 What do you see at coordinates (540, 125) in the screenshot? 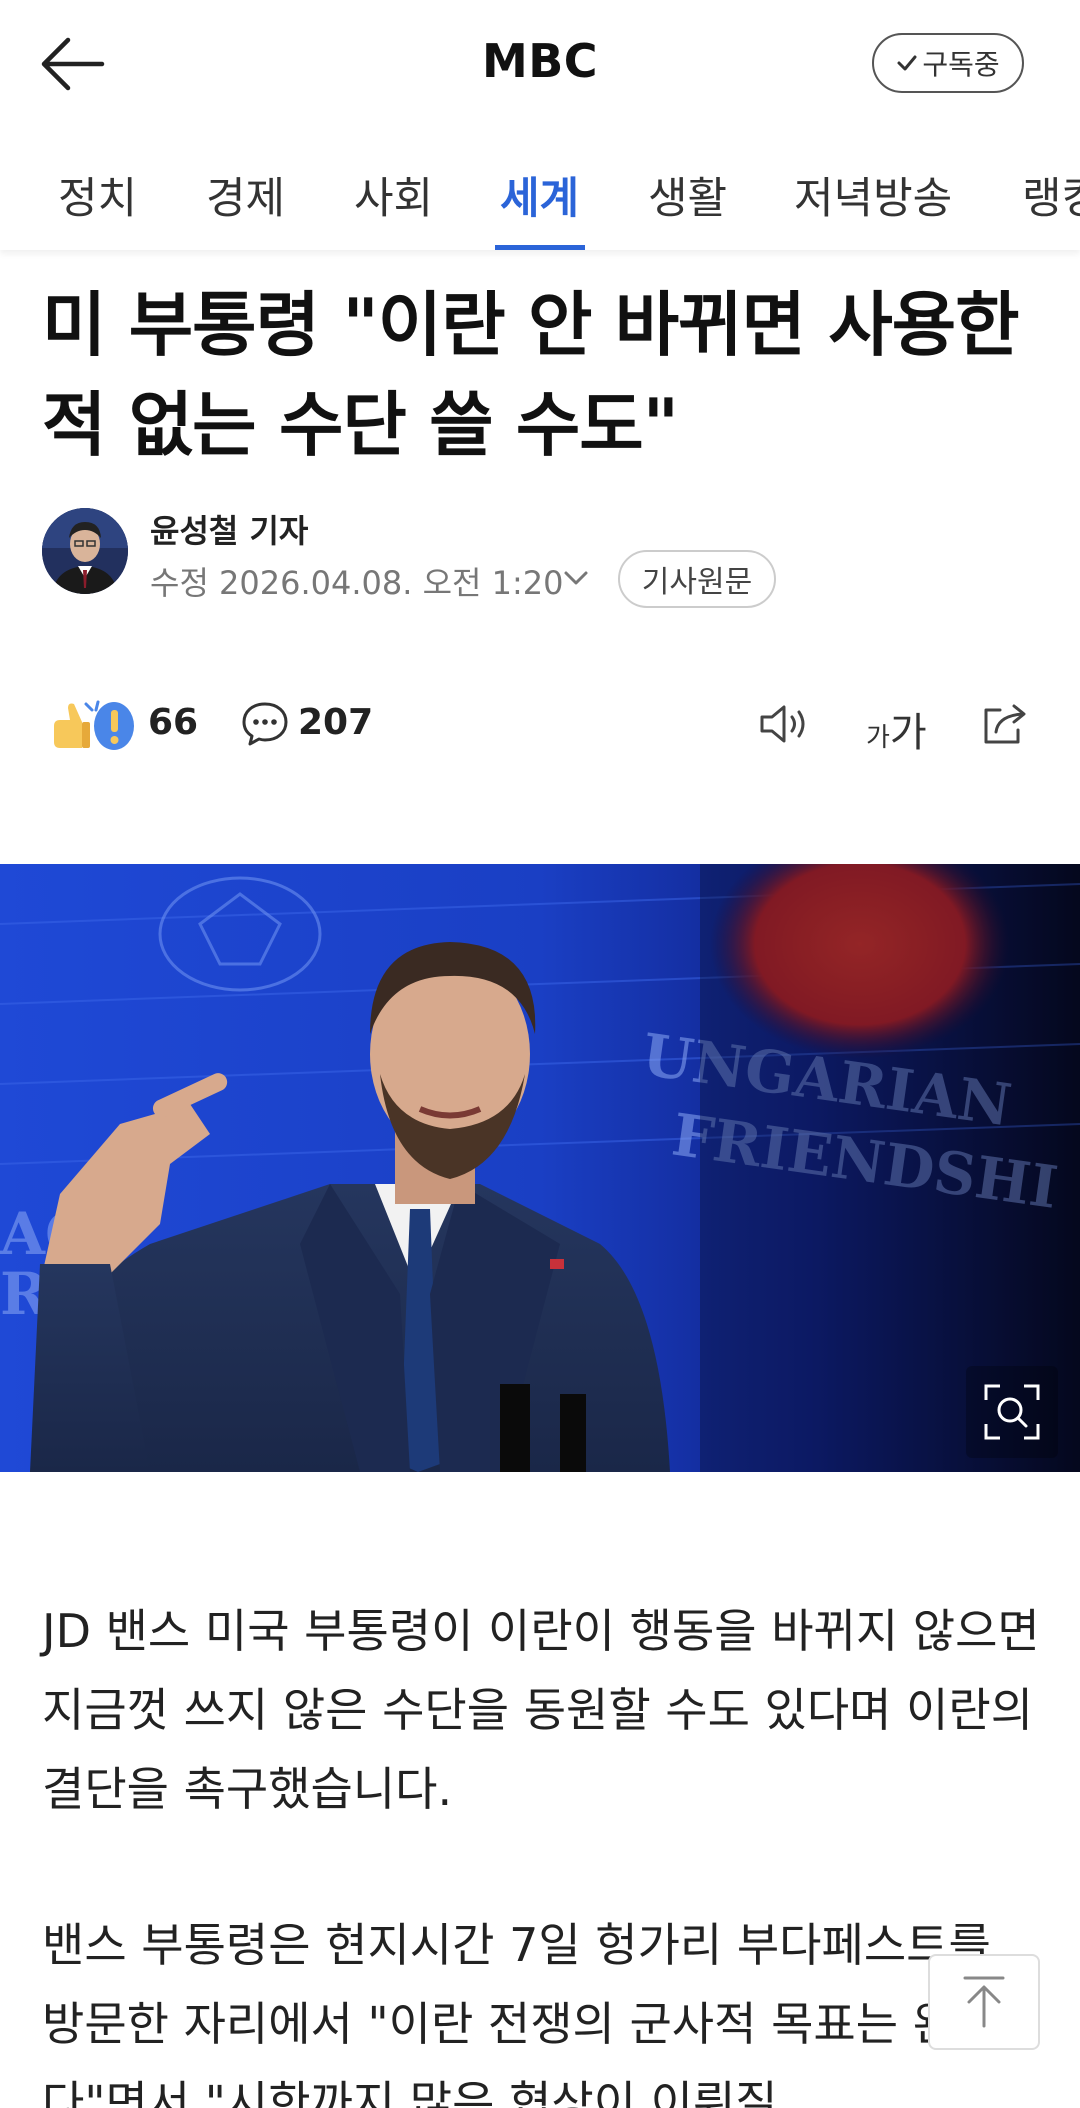
I see `top-app-bar: MBC 구독중 정치 경제 사회 세계 생활 저녁방송 랭킹` at bounding box center [540, 125].